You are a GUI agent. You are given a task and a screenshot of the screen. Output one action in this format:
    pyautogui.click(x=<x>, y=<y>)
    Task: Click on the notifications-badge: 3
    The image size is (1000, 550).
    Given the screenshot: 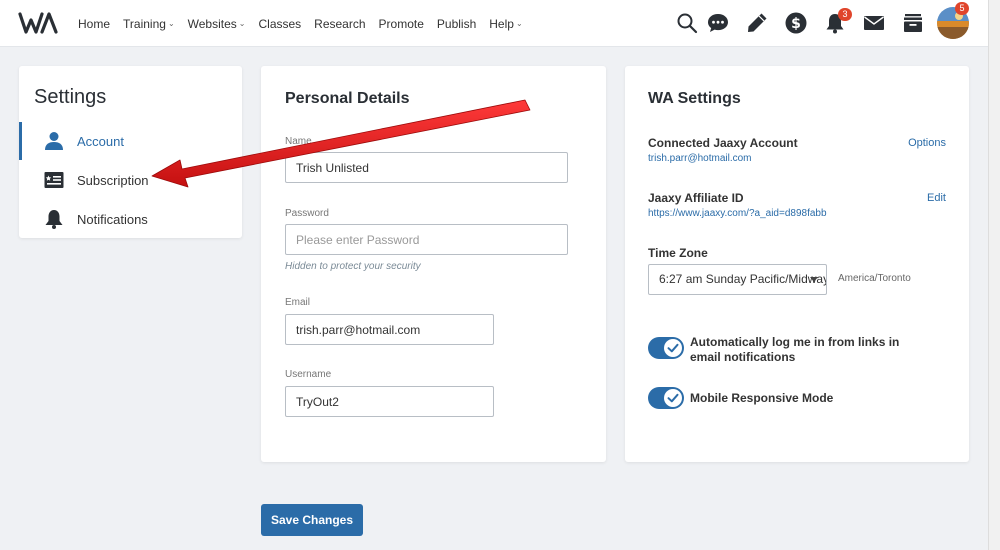 What is the action you would take?
    pyautogui.click(x=845, y=14)
    